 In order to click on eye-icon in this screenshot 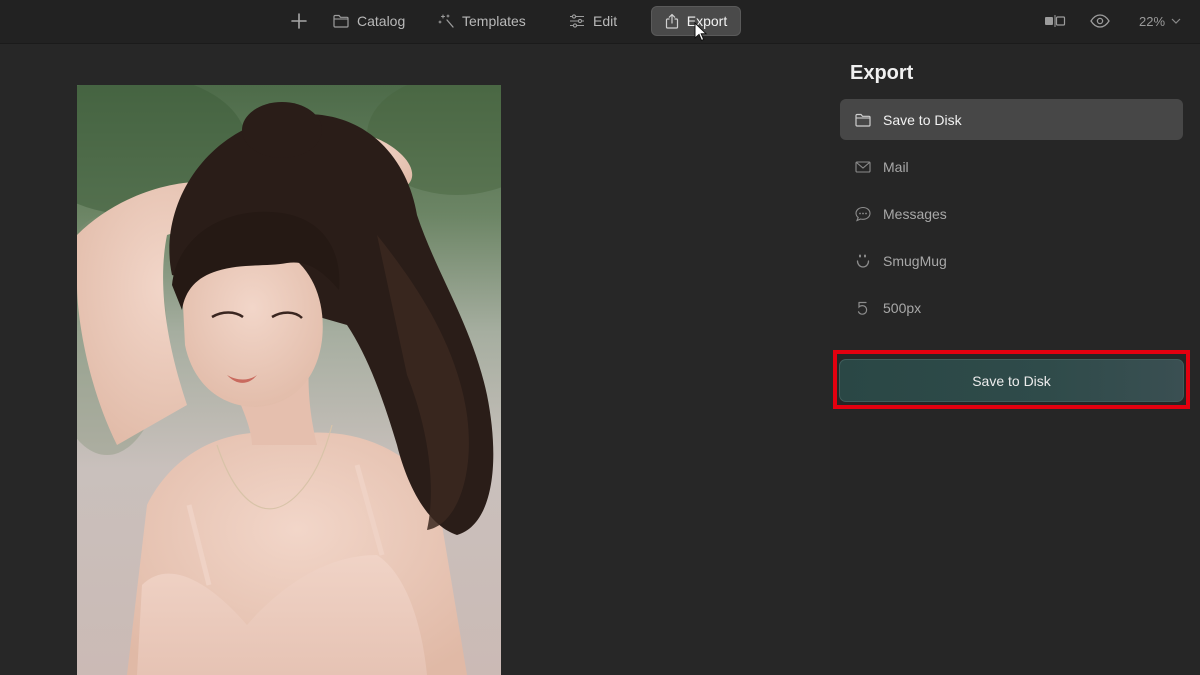, I will do `click(1100, 21)`.